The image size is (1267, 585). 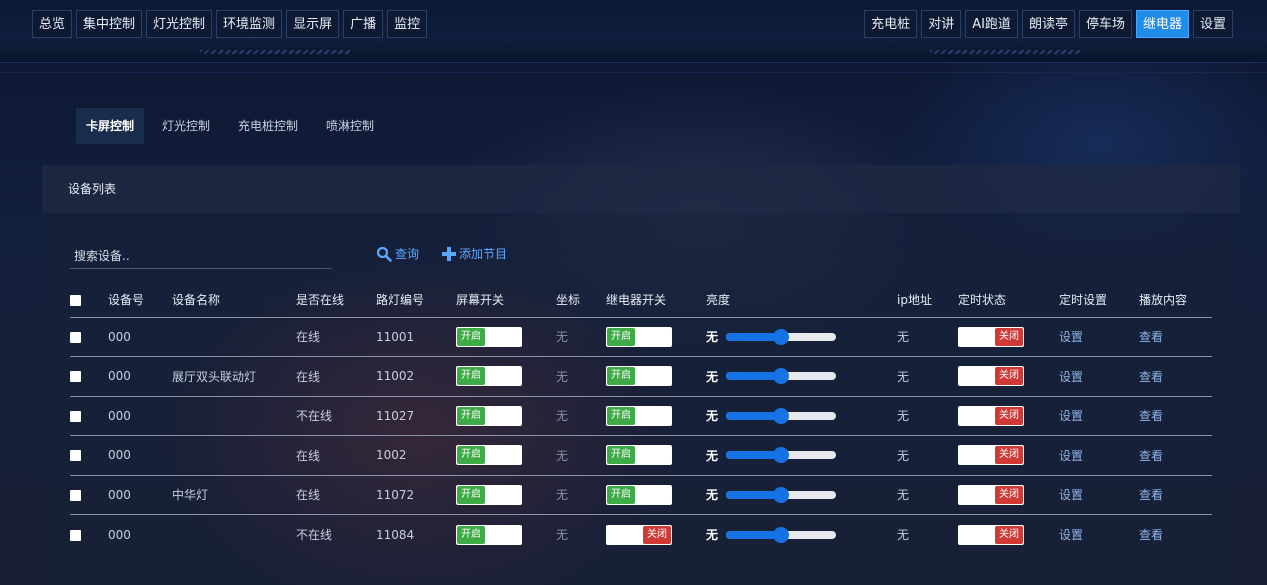 I want to click on table-row: 000 展厅双头联动灯 在线 11002 开启 无 开启 无 无 关闭 设置 查看, so click(x=641, y=376).